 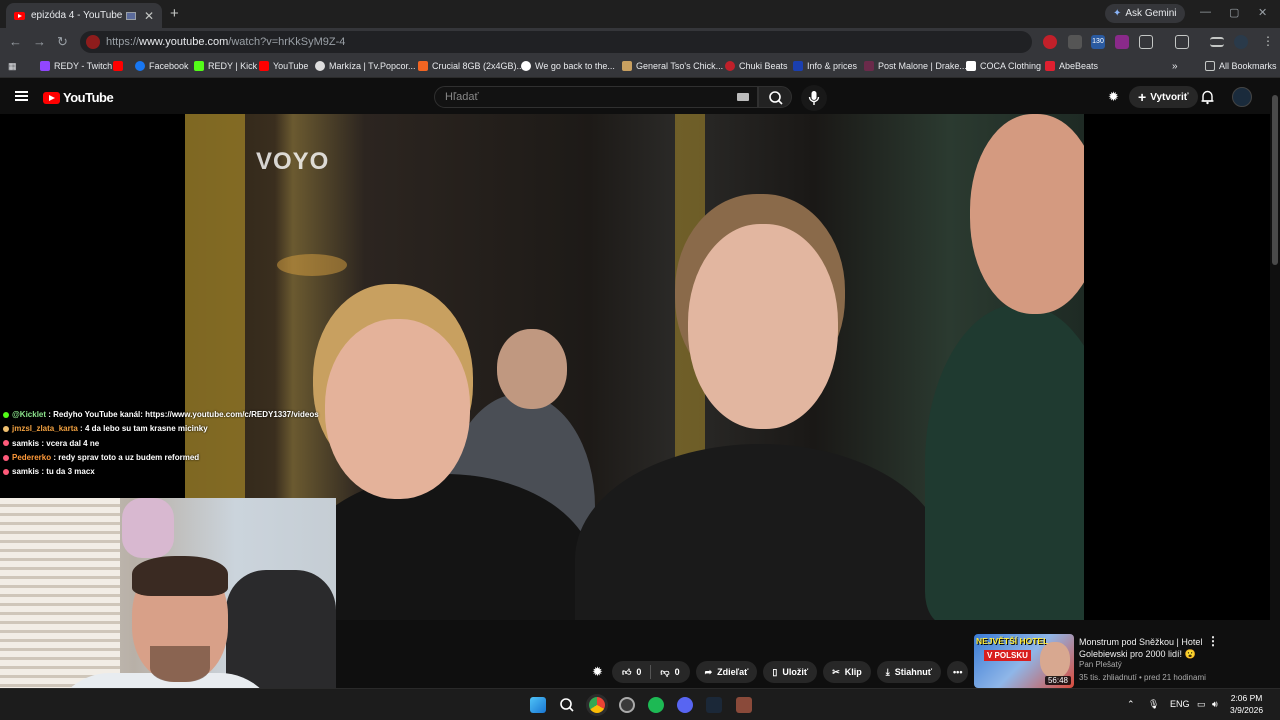 I want to click on youtube-logo-text: YouTube, so click(x=88, y=97).